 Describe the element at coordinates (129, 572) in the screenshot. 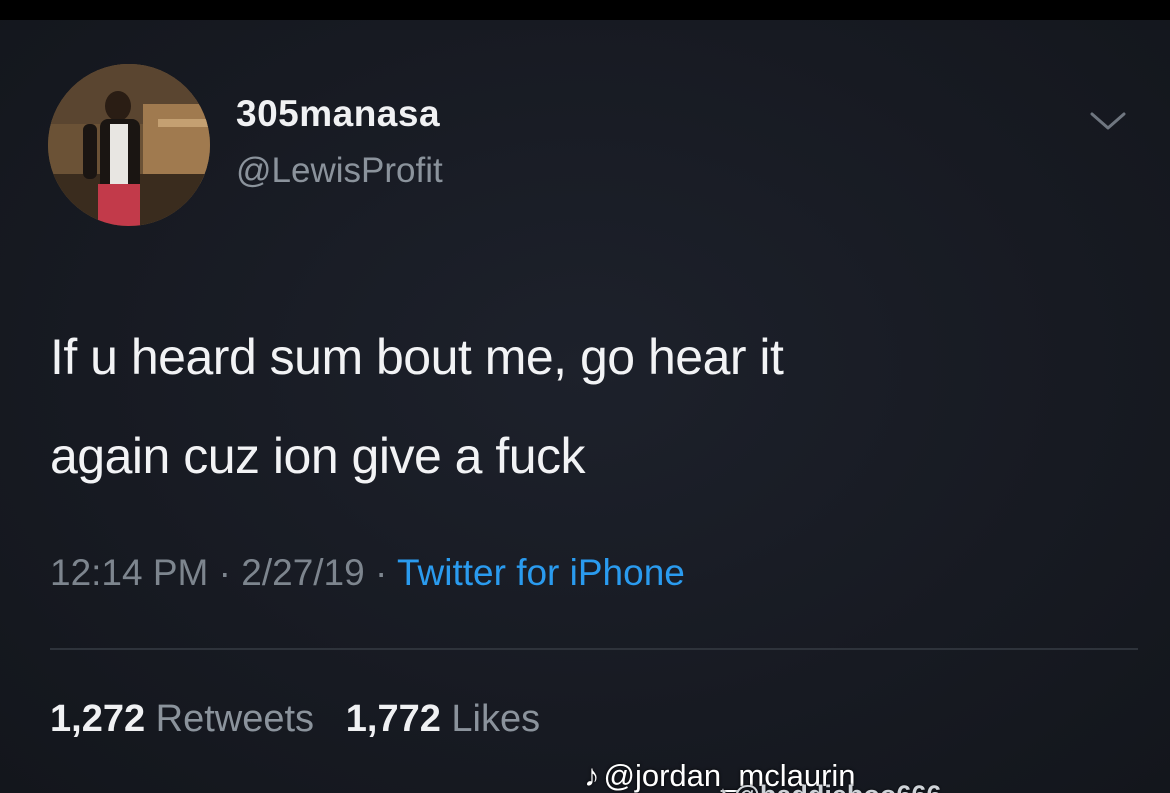

I see `tweet-time: 12:14 PM` at that location.